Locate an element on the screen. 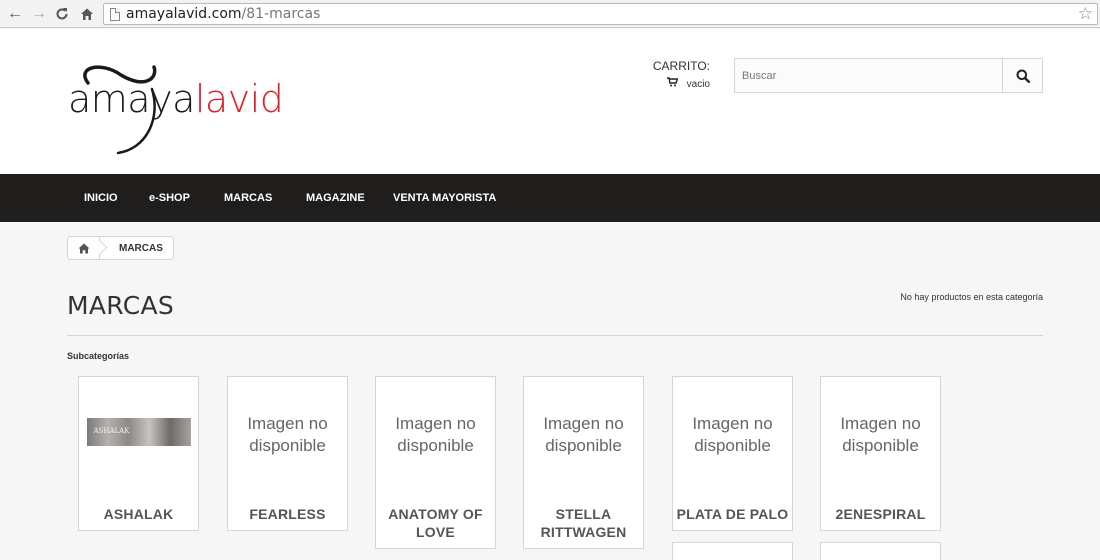 The width and height of the screenshot is (1100, 560). search-button is located at coordinates (1022, 75).